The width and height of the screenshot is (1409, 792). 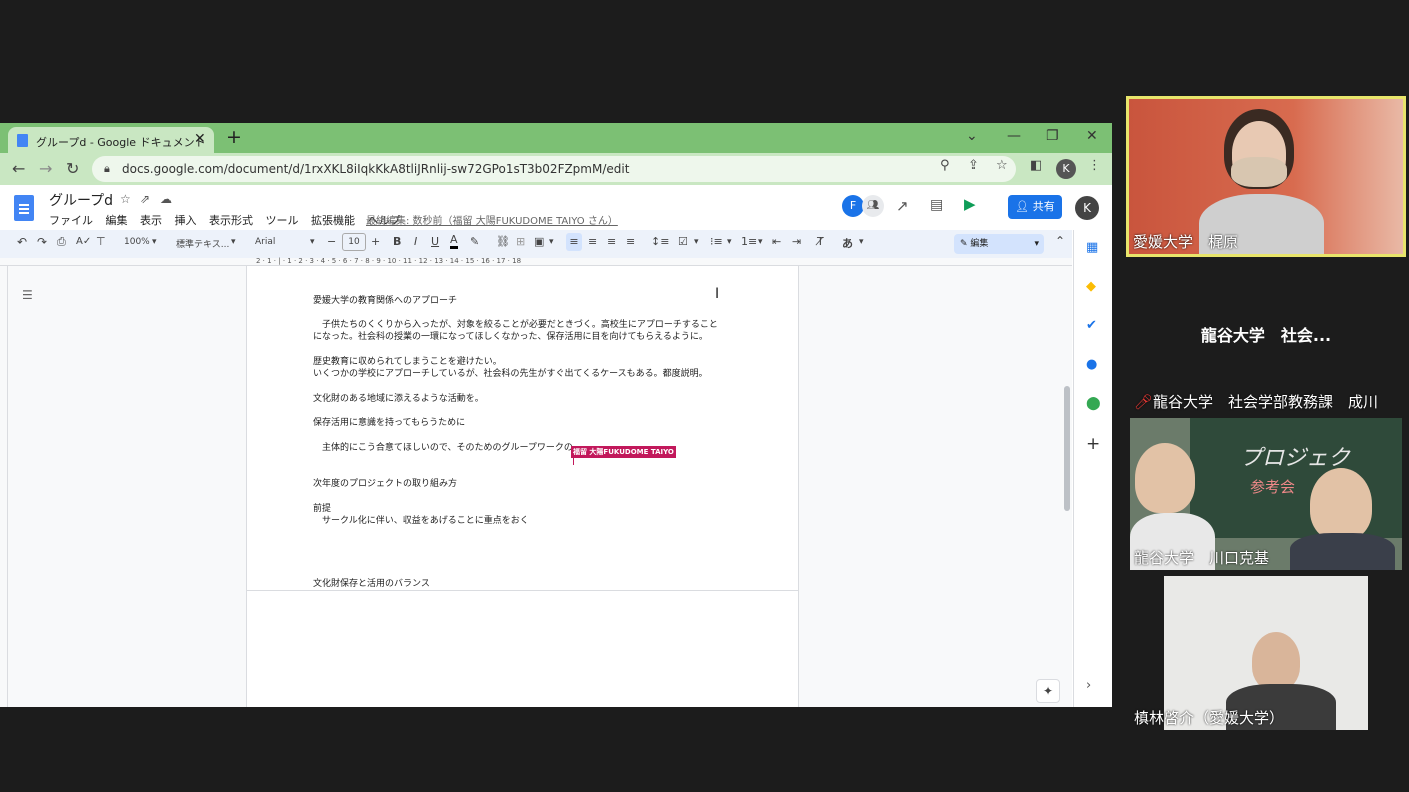 What do you see at coordinates (1094, 165) in the screenshot?
I see `browser-menu-icon: ⋮` at bounding box center [1094, 165].